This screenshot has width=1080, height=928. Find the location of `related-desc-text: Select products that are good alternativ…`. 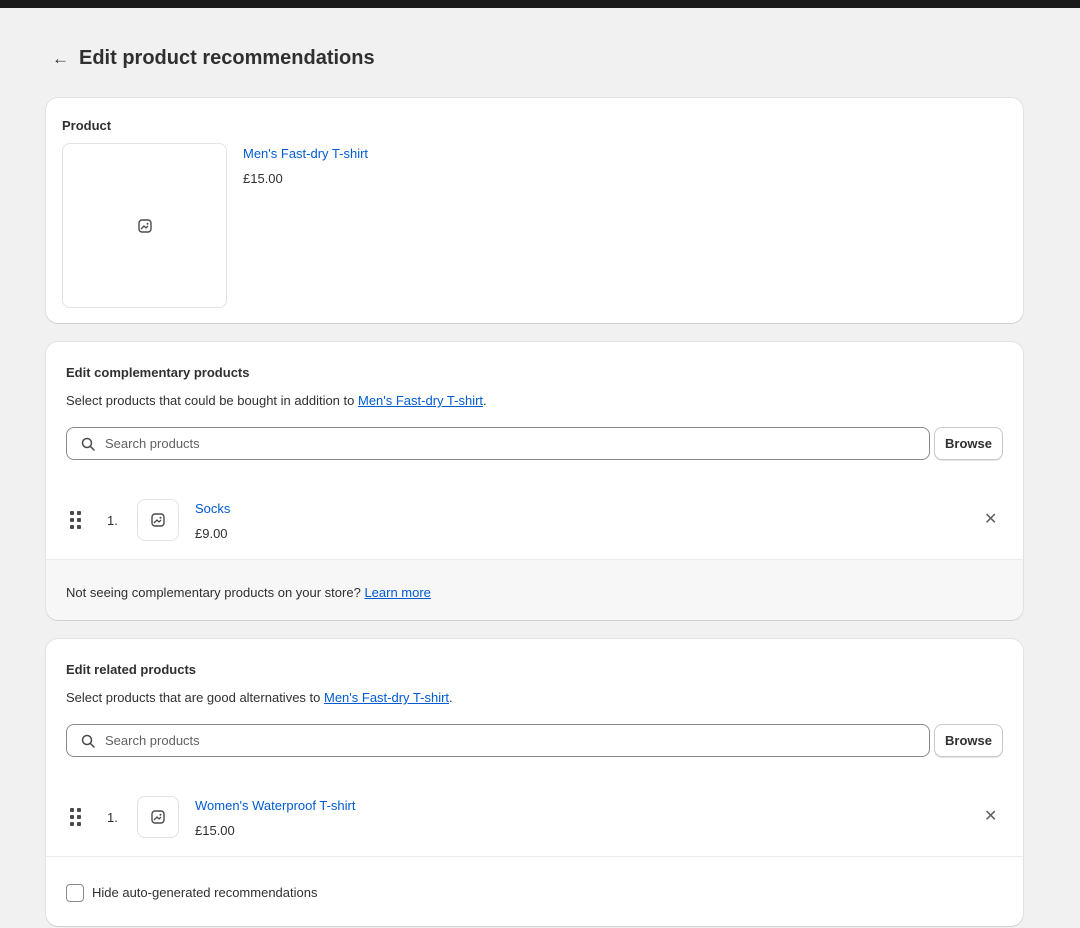

related-desc-text: Select products that are good alternativ… is located at coordinates (195, 697).